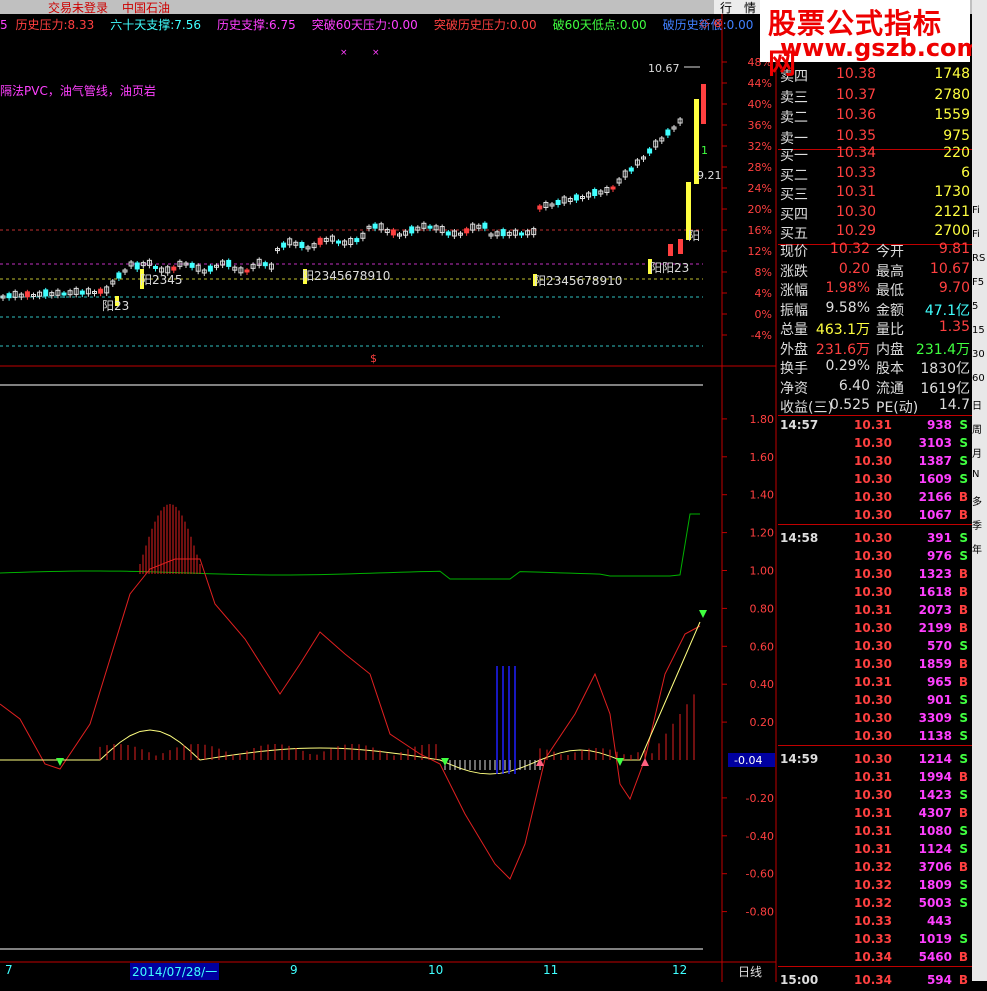  Describe the element at coordinates (935, 903) in the screenshot. I see `tick-volume: 5003` at that location.